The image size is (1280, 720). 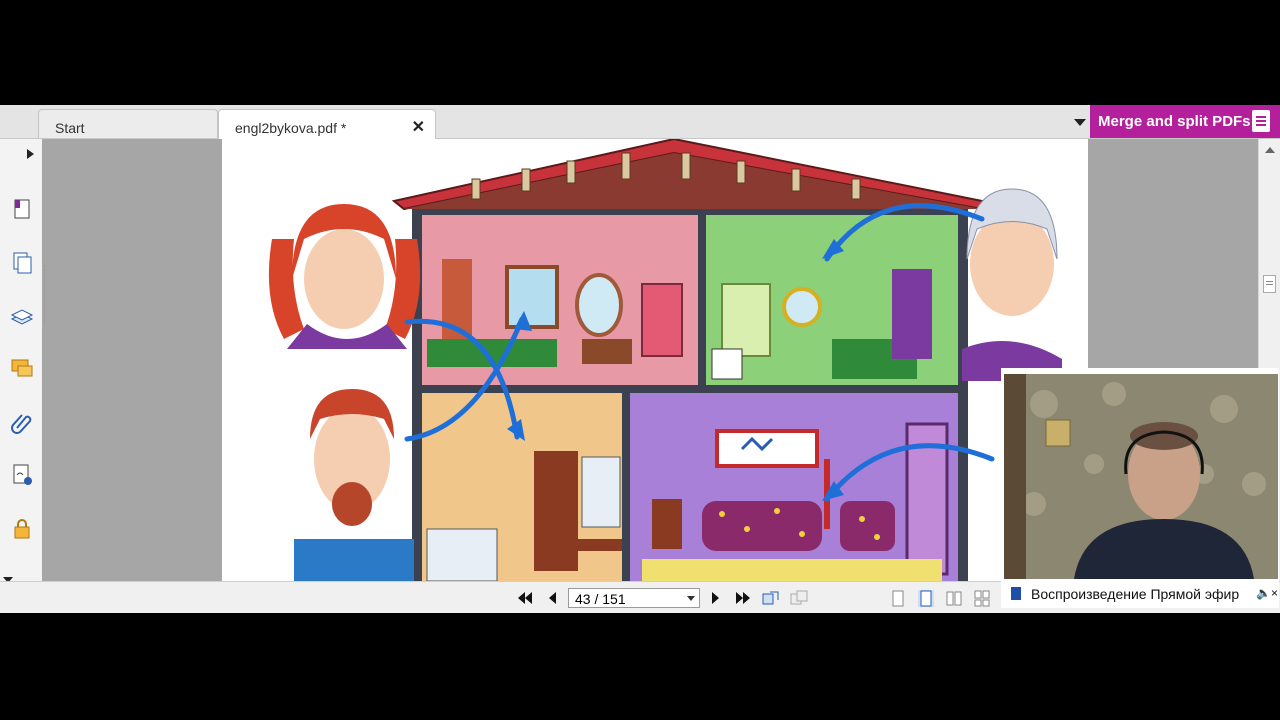 What do you see at coordinates (525, 598) in the screenshot?
I see `first-page-icon` at bounding box center [525, 598].